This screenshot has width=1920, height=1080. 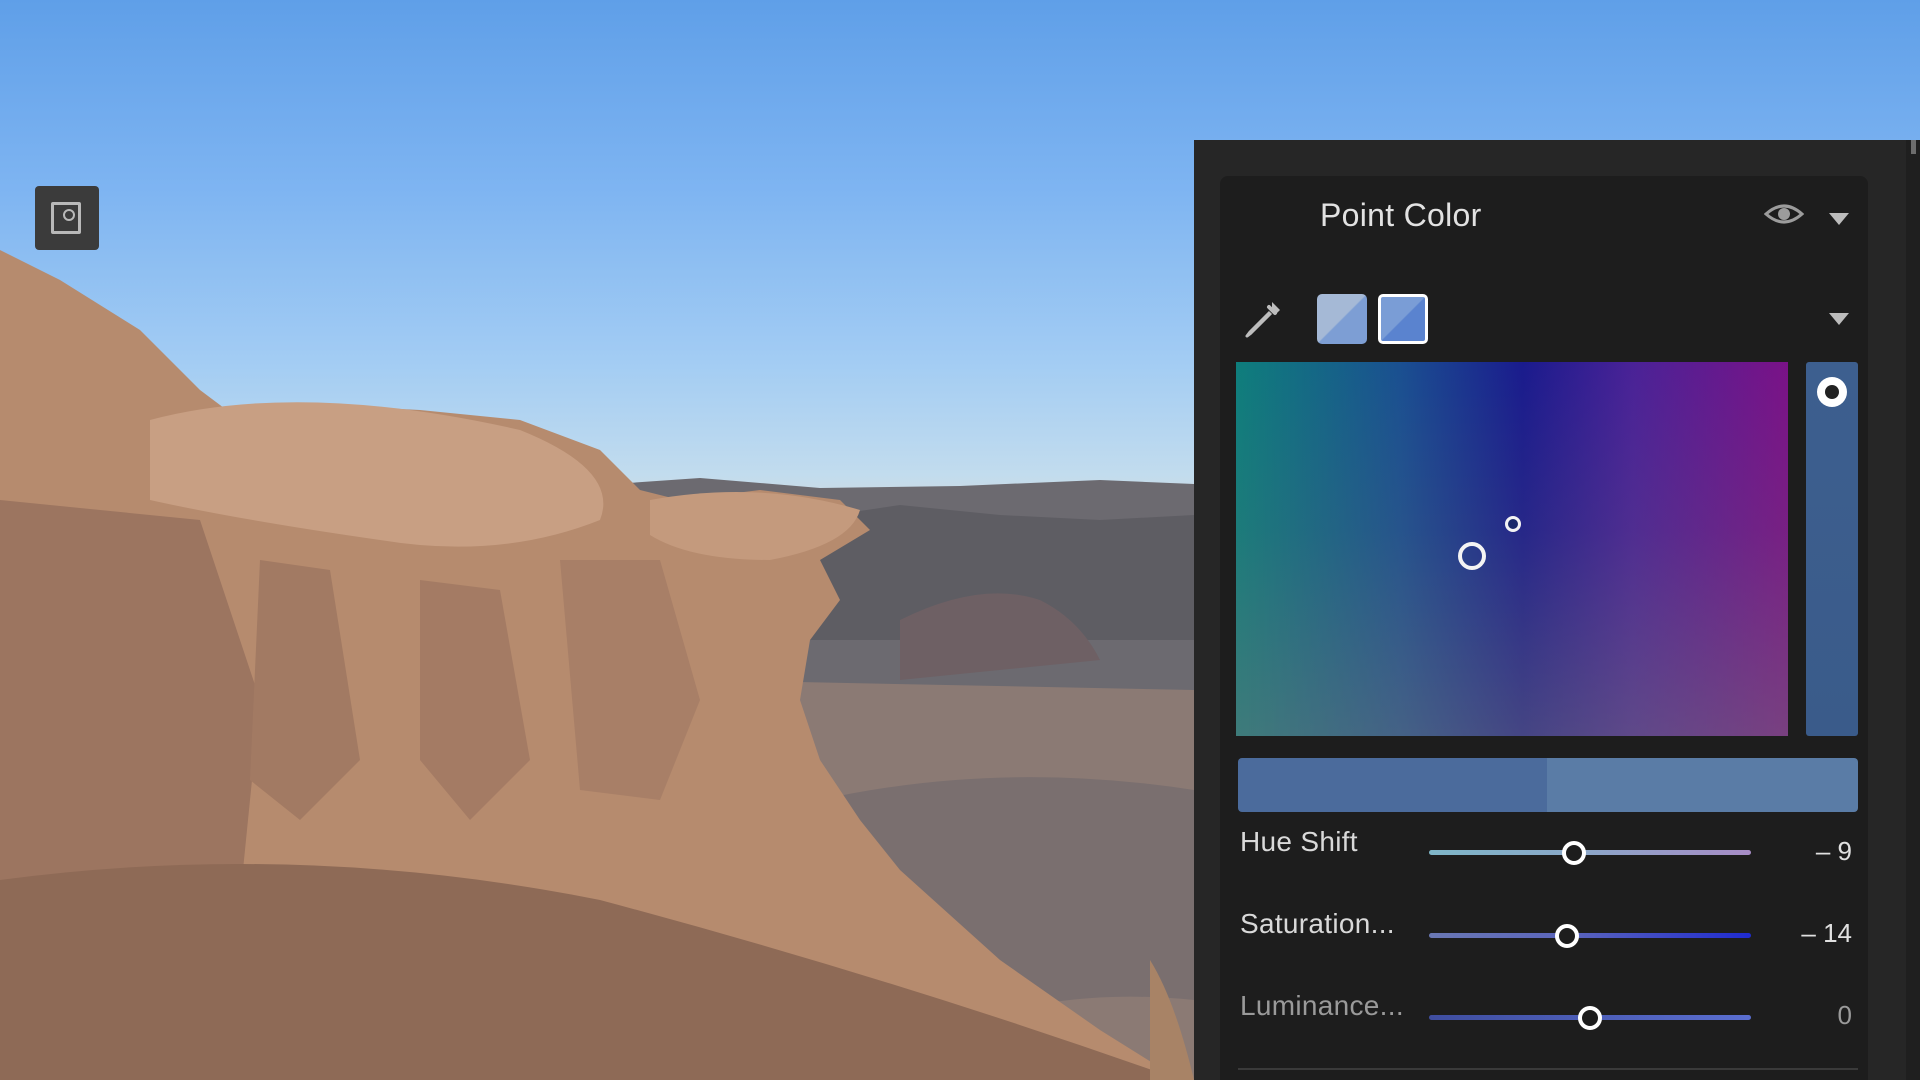 What do you see at coordinates (1590, 852) in the screenshot?
I see `hue-shift-track` at bounding box center [1590, 852].